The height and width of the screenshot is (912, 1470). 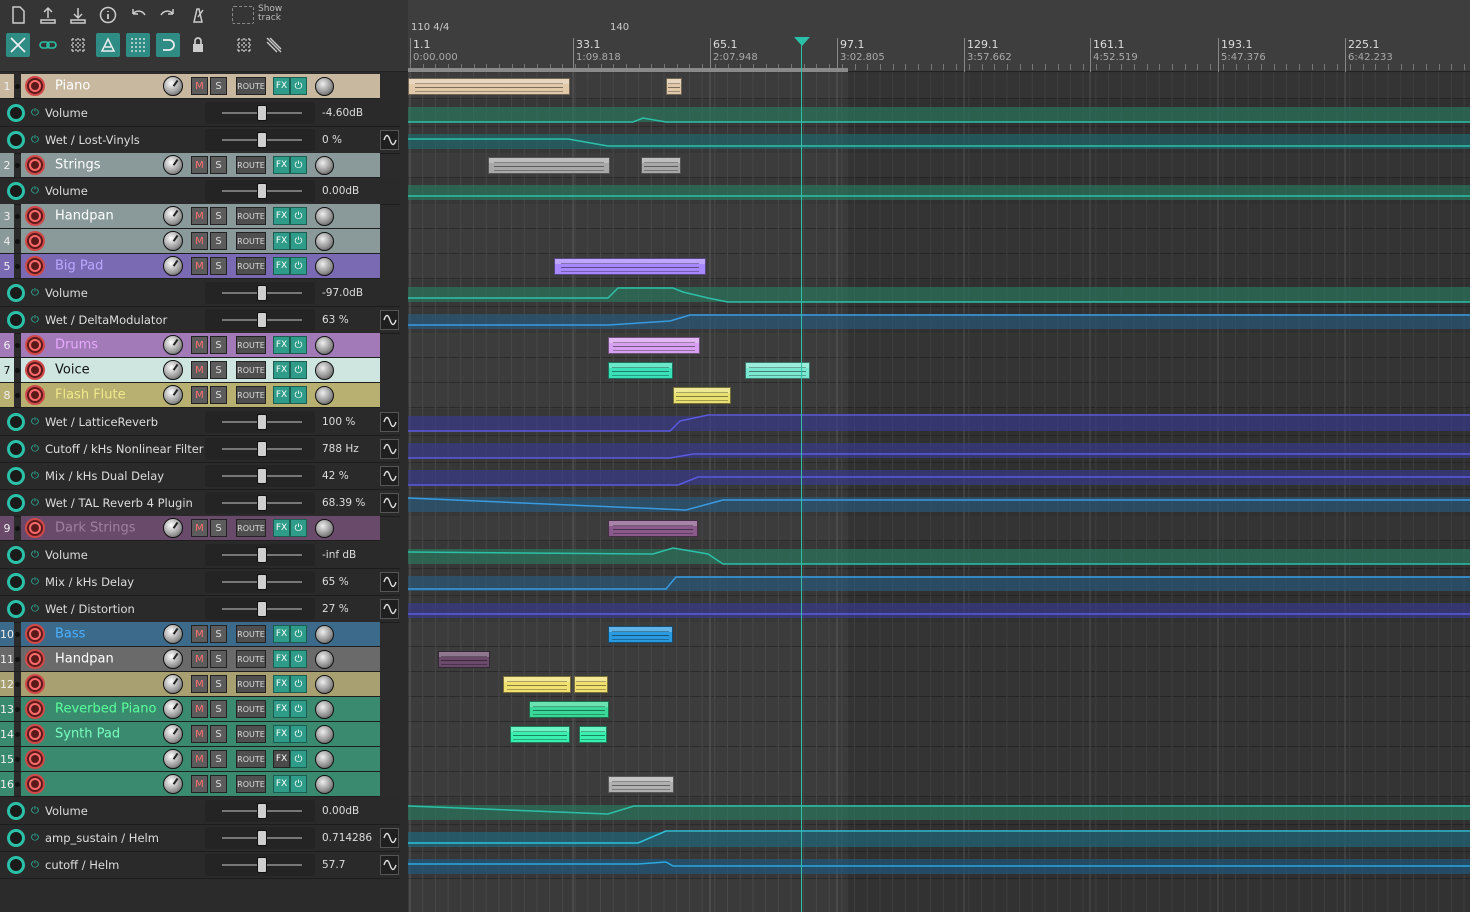 What do you see at coordinates (200, 113) in the screenshot?
I see `envelope-lane-header: ⏻ Volume -4.60dB` at bounding box center [200, 113].